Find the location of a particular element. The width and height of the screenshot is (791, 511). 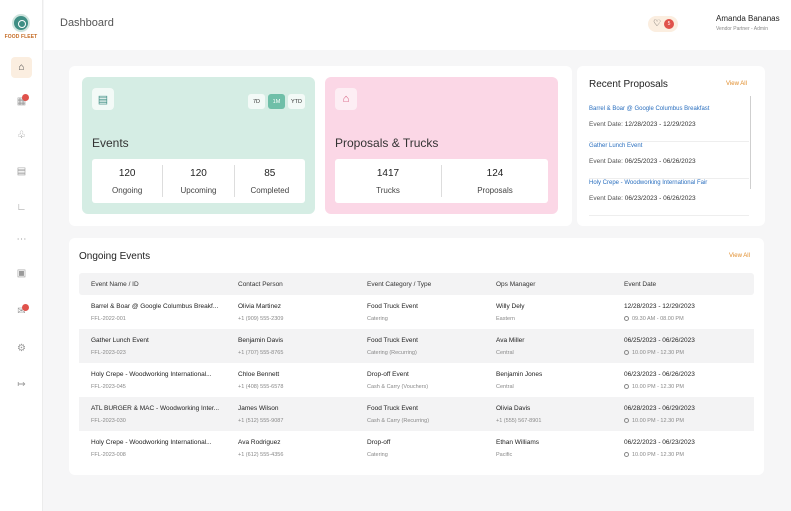

contact-cell: Chloe Bennett +1 (408) 555-6578 is located at coordinates (302, 380).